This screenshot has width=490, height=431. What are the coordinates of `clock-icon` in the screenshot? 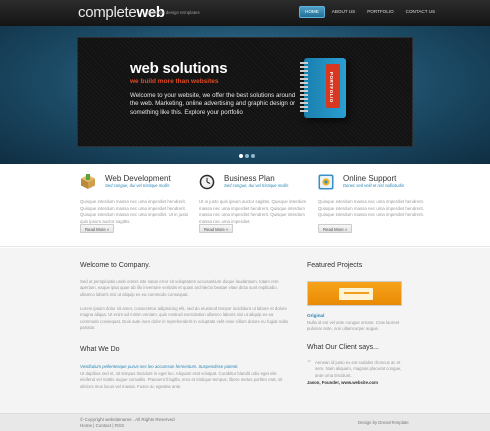 It's located at (207, 182).